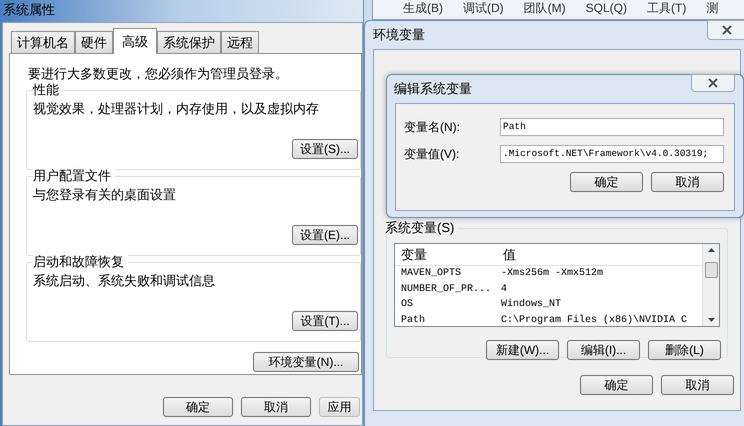 The width and height of the screenshot is (744, 426). Describe the element at coordinates (710, 285) in the screenshot. I see `scrollbar` at that location.